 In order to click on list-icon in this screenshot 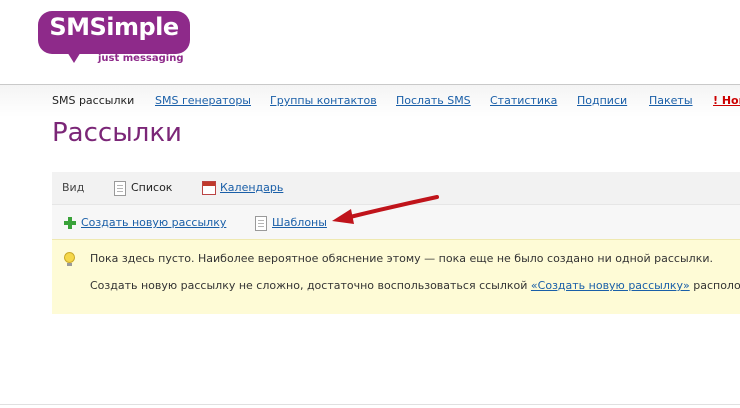, I will do `click(120, 188)`.